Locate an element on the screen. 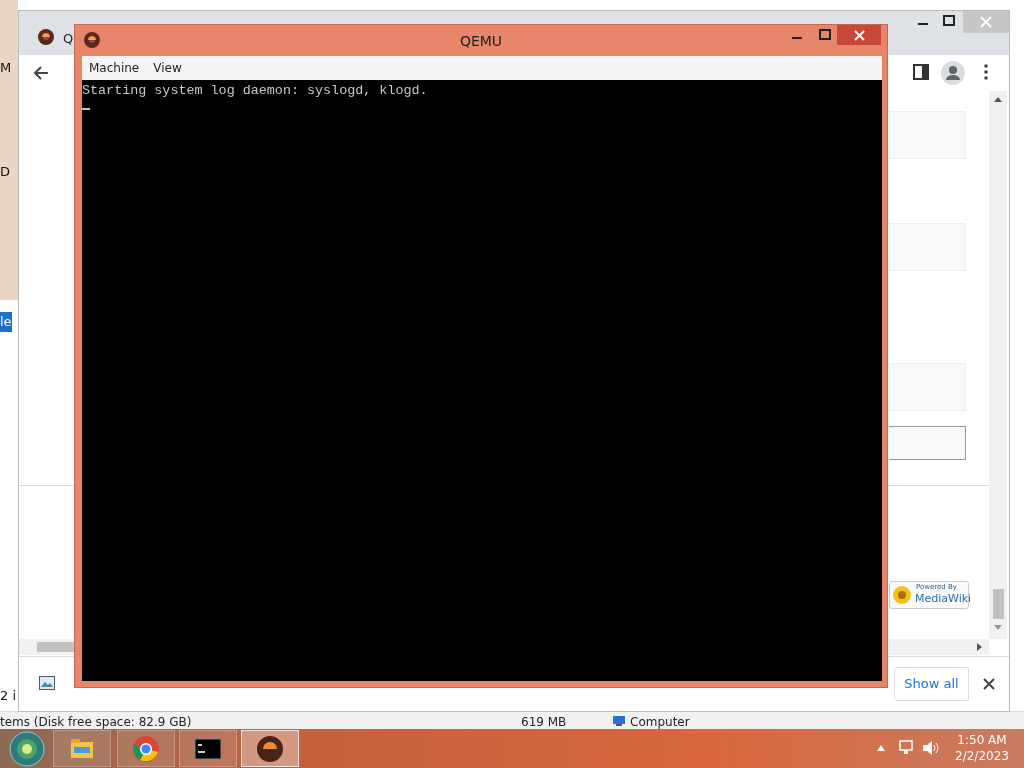 The height and width of the screenshot is (768, 1024). window-title: QEMU is located at coordinates (481, 41).